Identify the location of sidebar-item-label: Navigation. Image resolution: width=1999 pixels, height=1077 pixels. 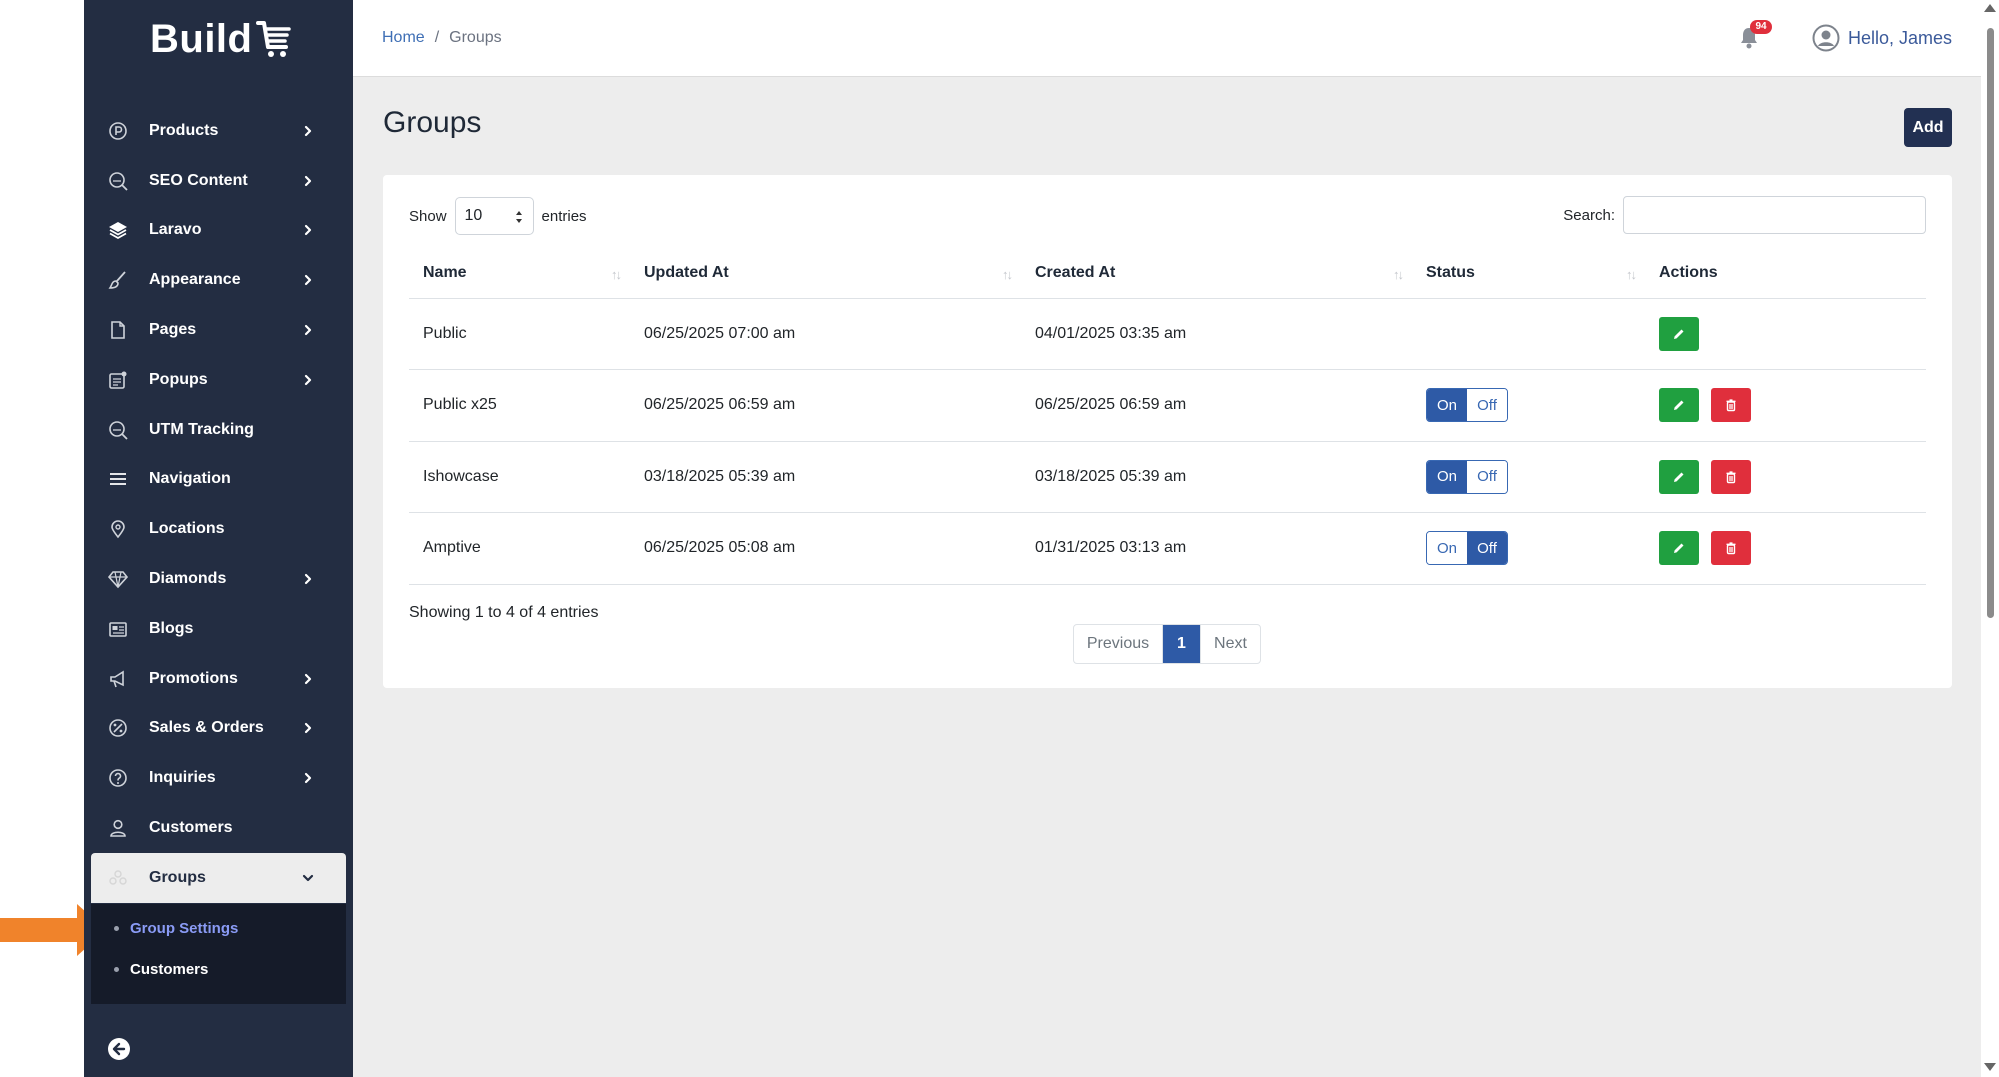
(190, 479).